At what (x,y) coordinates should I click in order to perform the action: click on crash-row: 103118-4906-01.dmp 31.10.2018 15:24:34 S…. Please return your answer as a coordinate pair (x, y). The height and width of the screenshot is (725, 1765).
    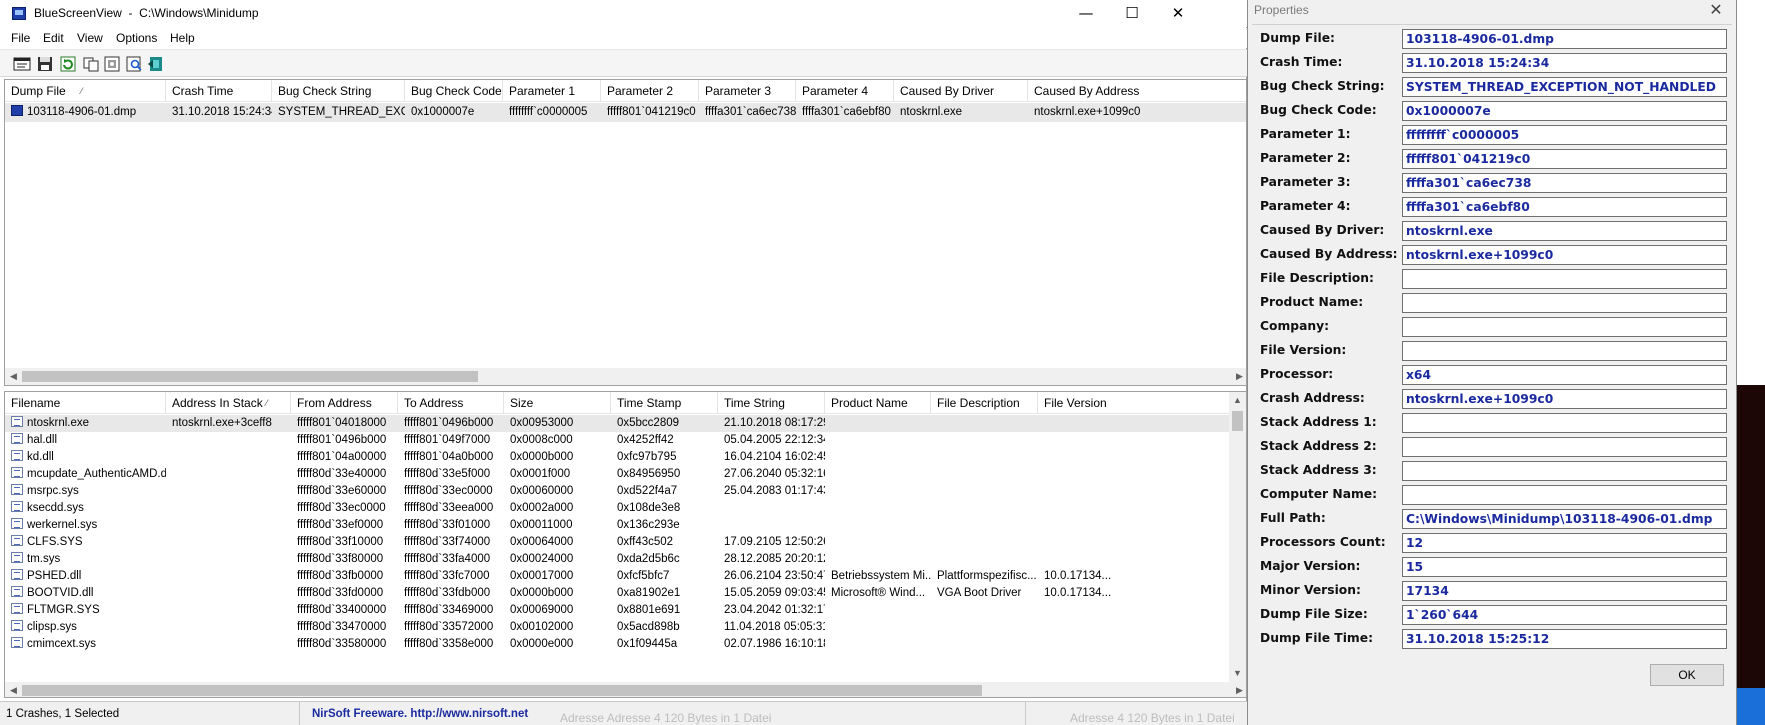
    Looking at the image, I should click on (625, 112).